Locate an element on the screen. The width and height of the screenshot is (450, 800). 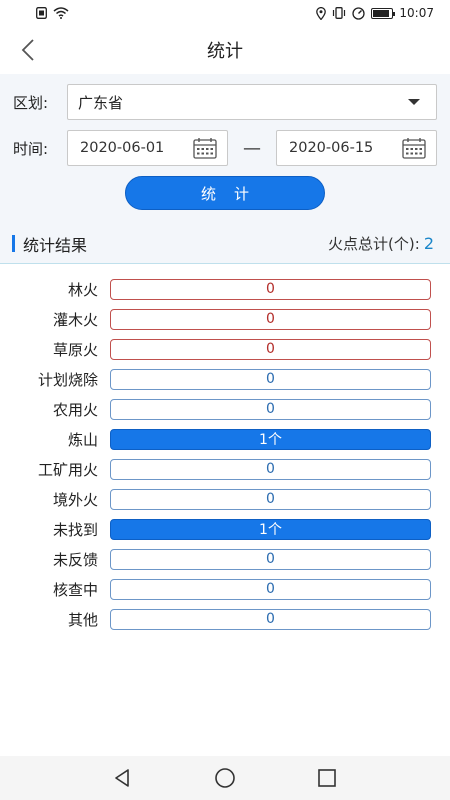
row-label: 未找到 is located at coordinates (75, 529).